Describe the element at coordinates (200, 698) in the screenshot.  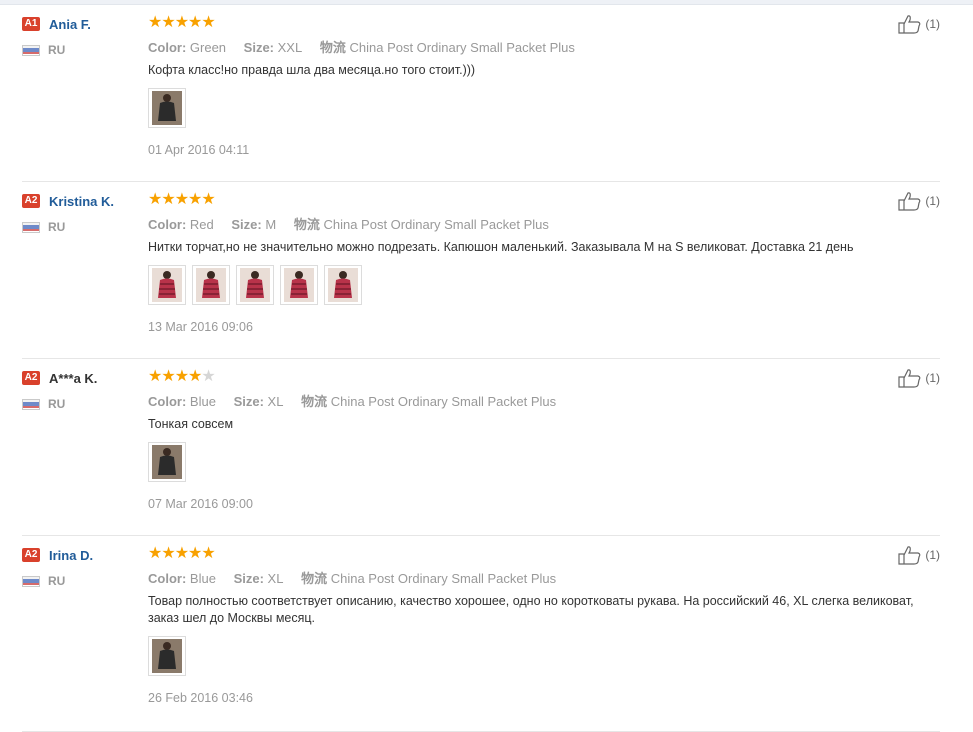
I see `review-date: 26 Feb 2016 03:46` at that location.